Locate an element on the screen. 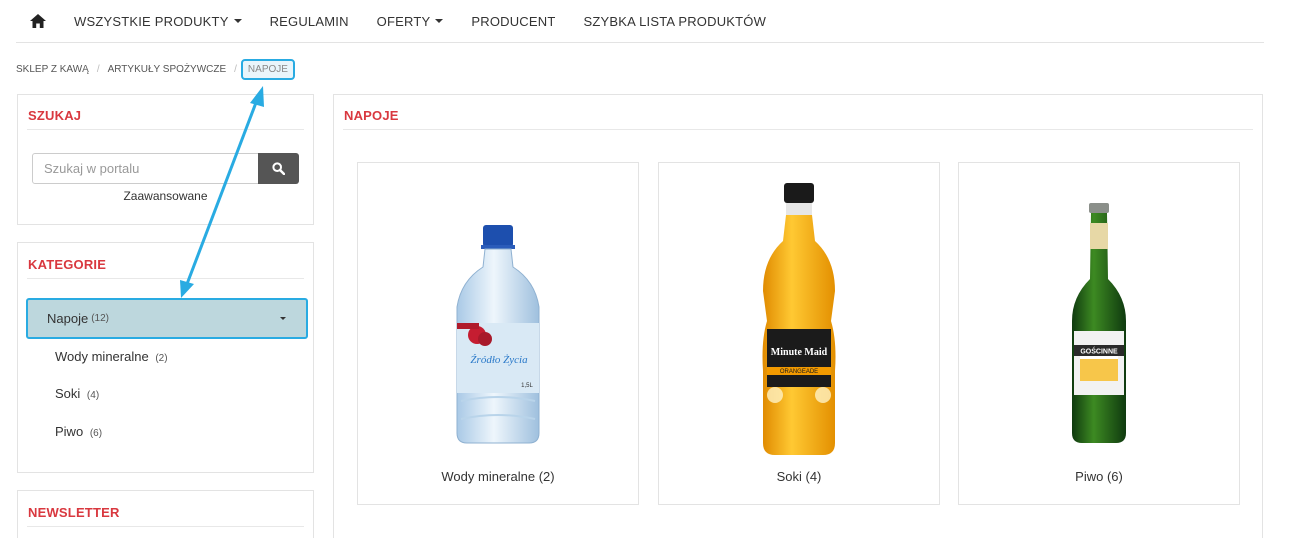 The height and width of the screenshot is (538, 1303). category-item-napoje: Napoje (12) is located at coordinates (167, 318).